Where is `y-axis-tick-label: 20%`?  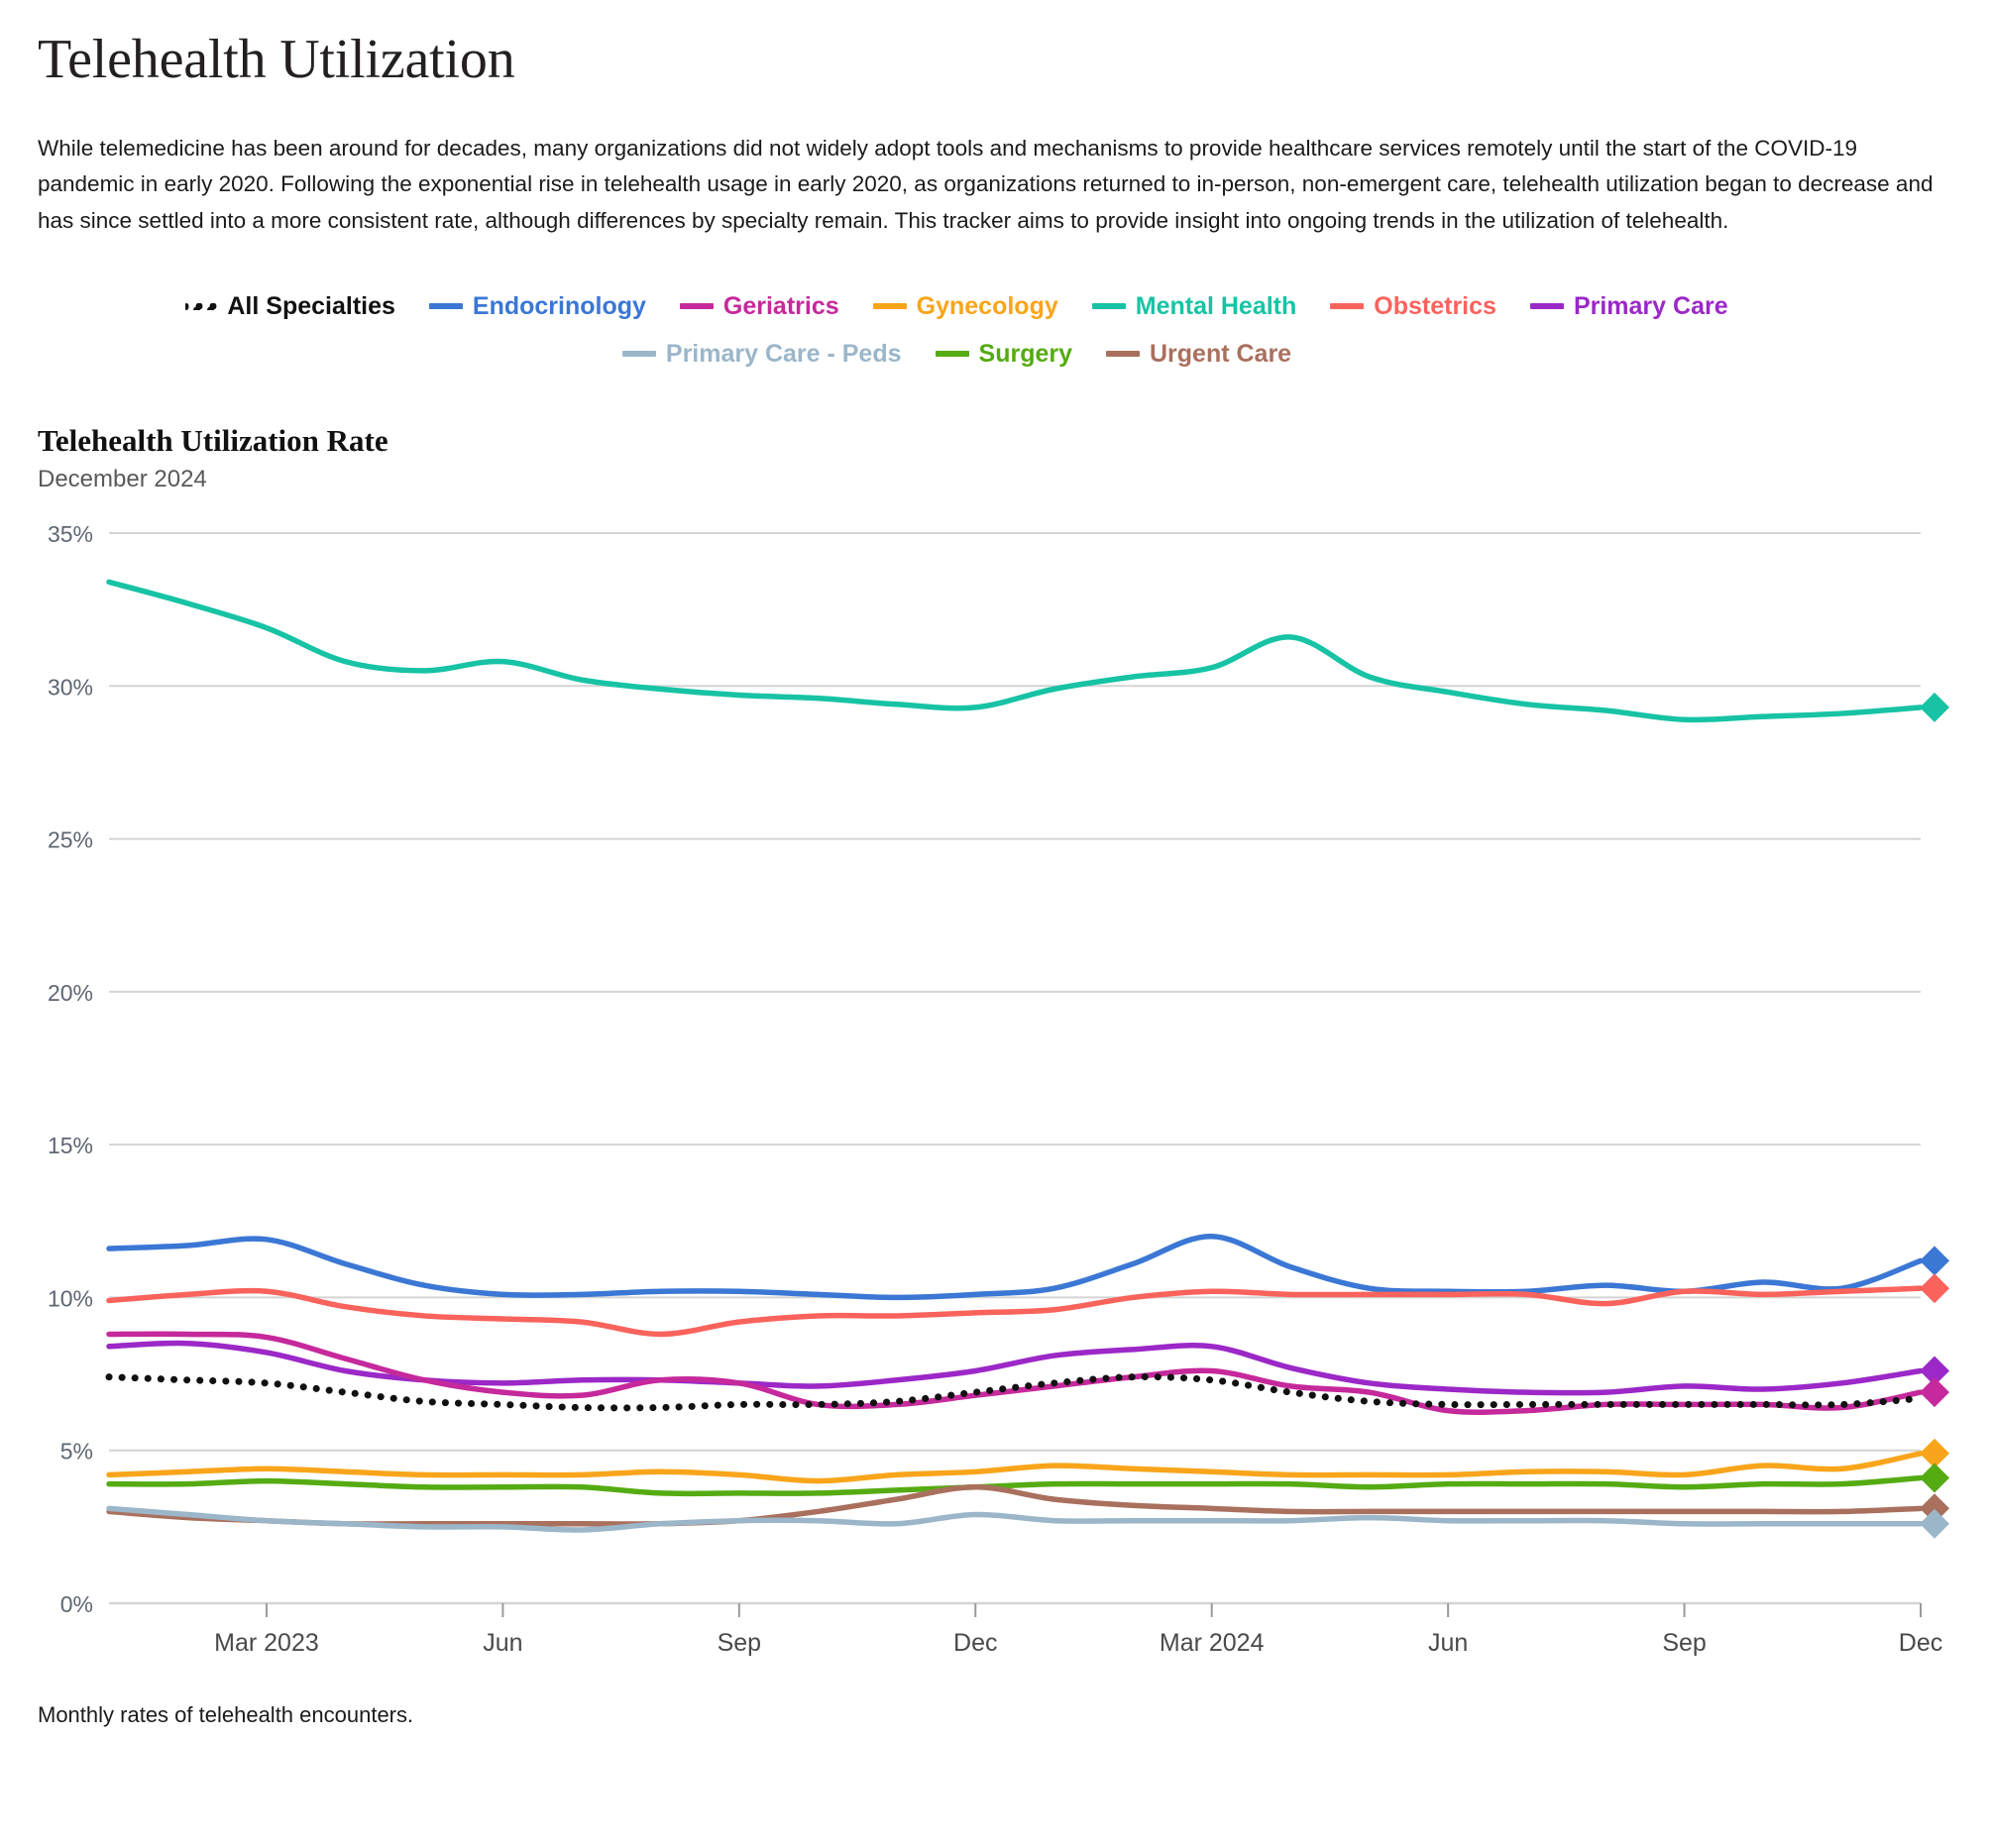
y-axis-tick-label: 20% is located at coordinates (70, 993).